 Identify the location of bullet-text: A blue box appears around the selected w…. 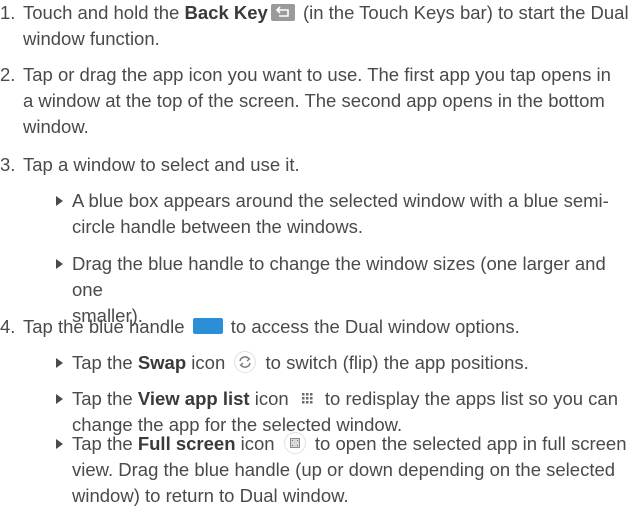
(340, 200).